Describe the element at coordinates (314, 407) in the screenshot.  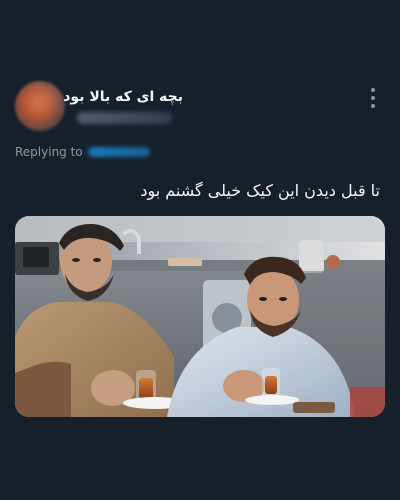
I see `cake` at that location.